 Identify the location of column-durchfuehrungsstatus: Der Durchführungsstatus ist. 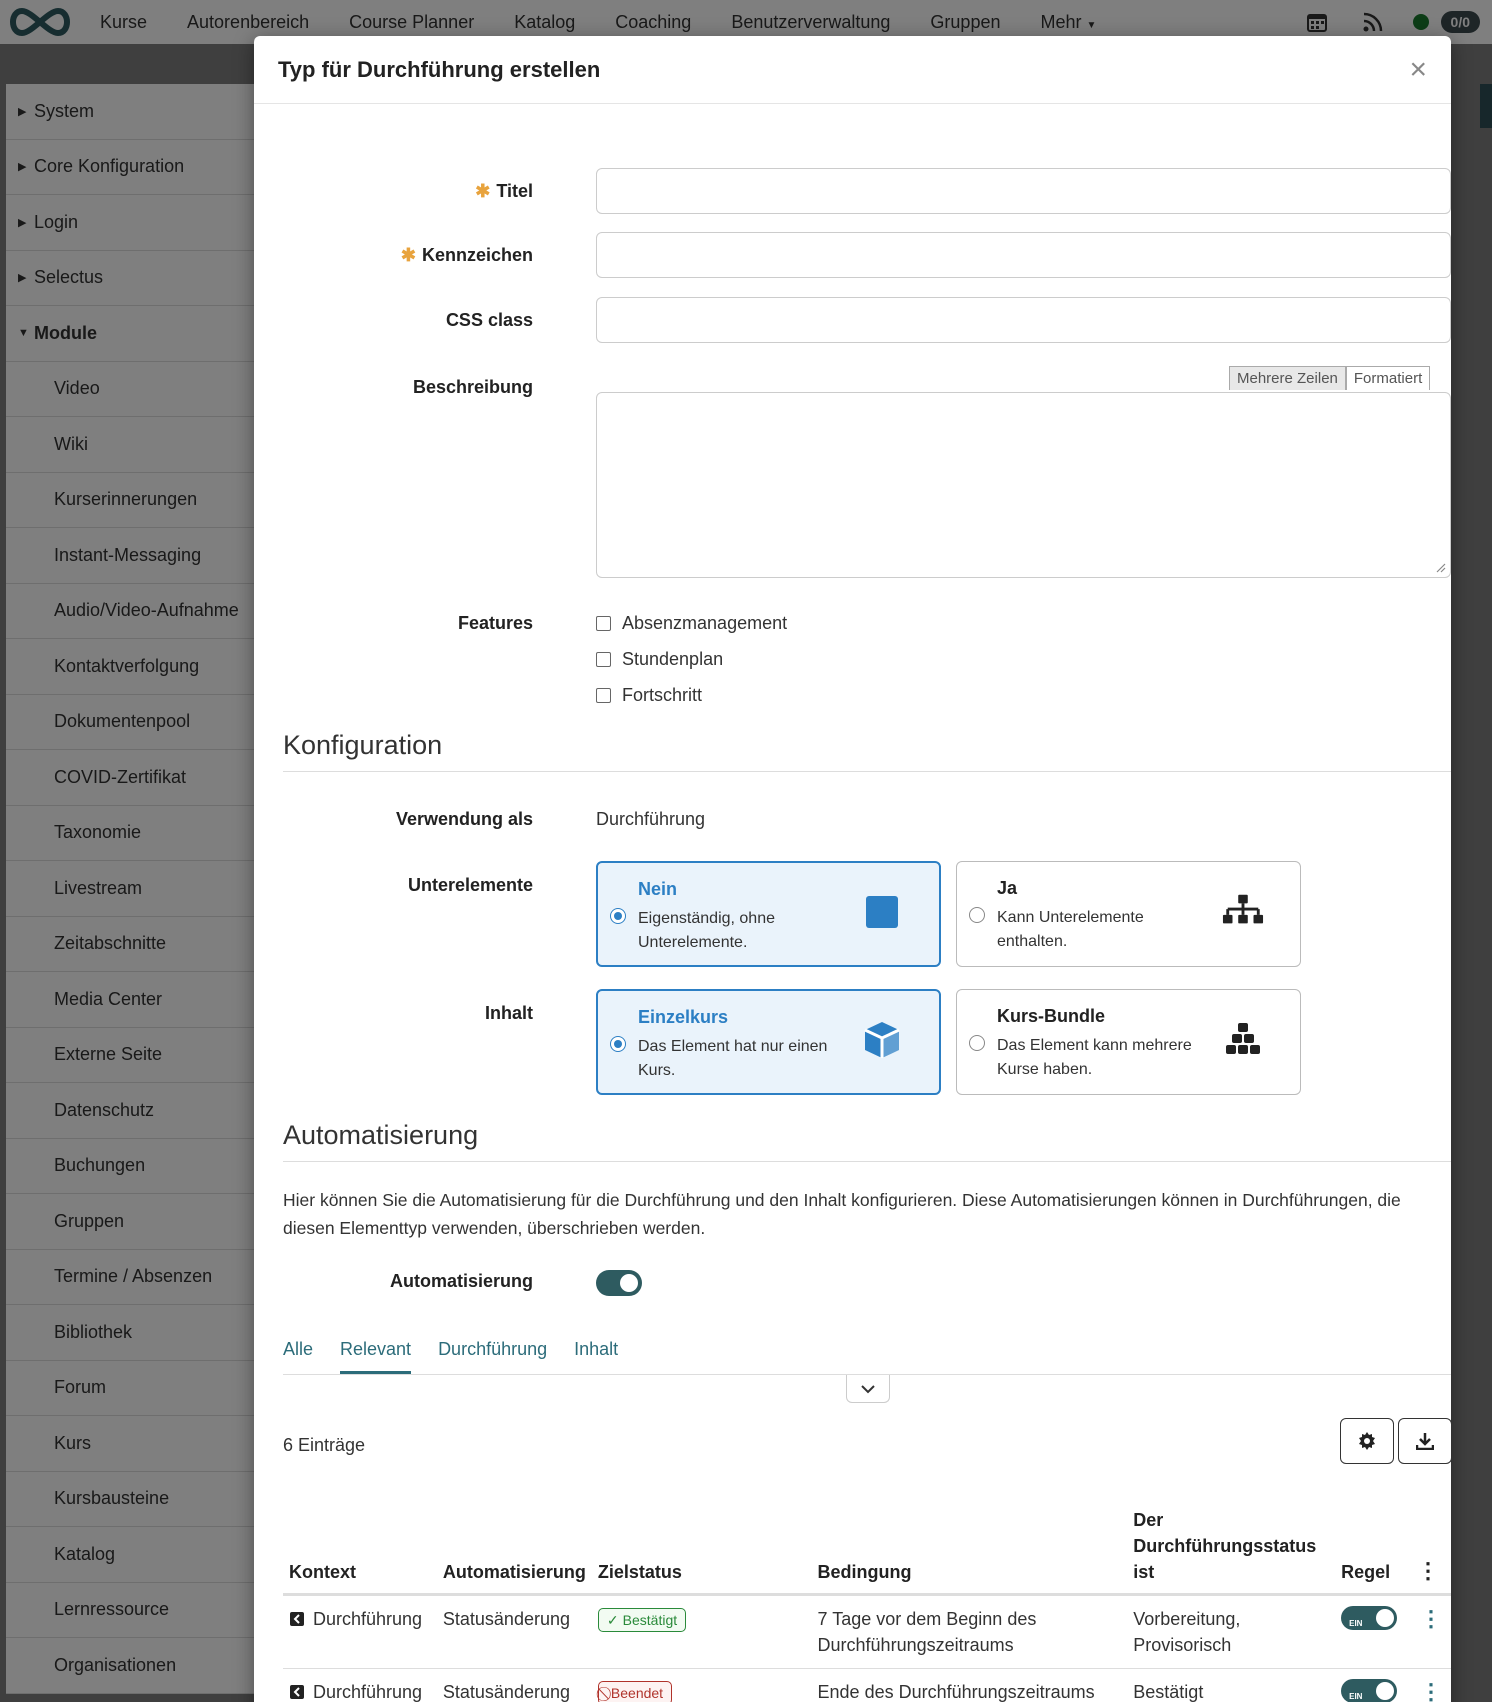
(1231, 1548).